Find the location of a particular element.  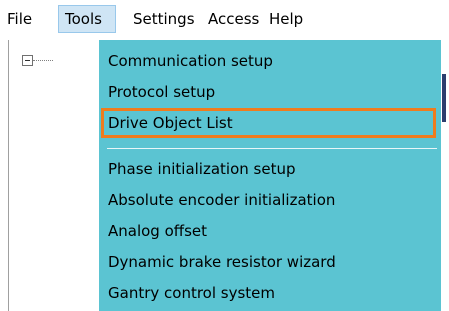

menu-tools: Tools is located at coordinates (87, 19).